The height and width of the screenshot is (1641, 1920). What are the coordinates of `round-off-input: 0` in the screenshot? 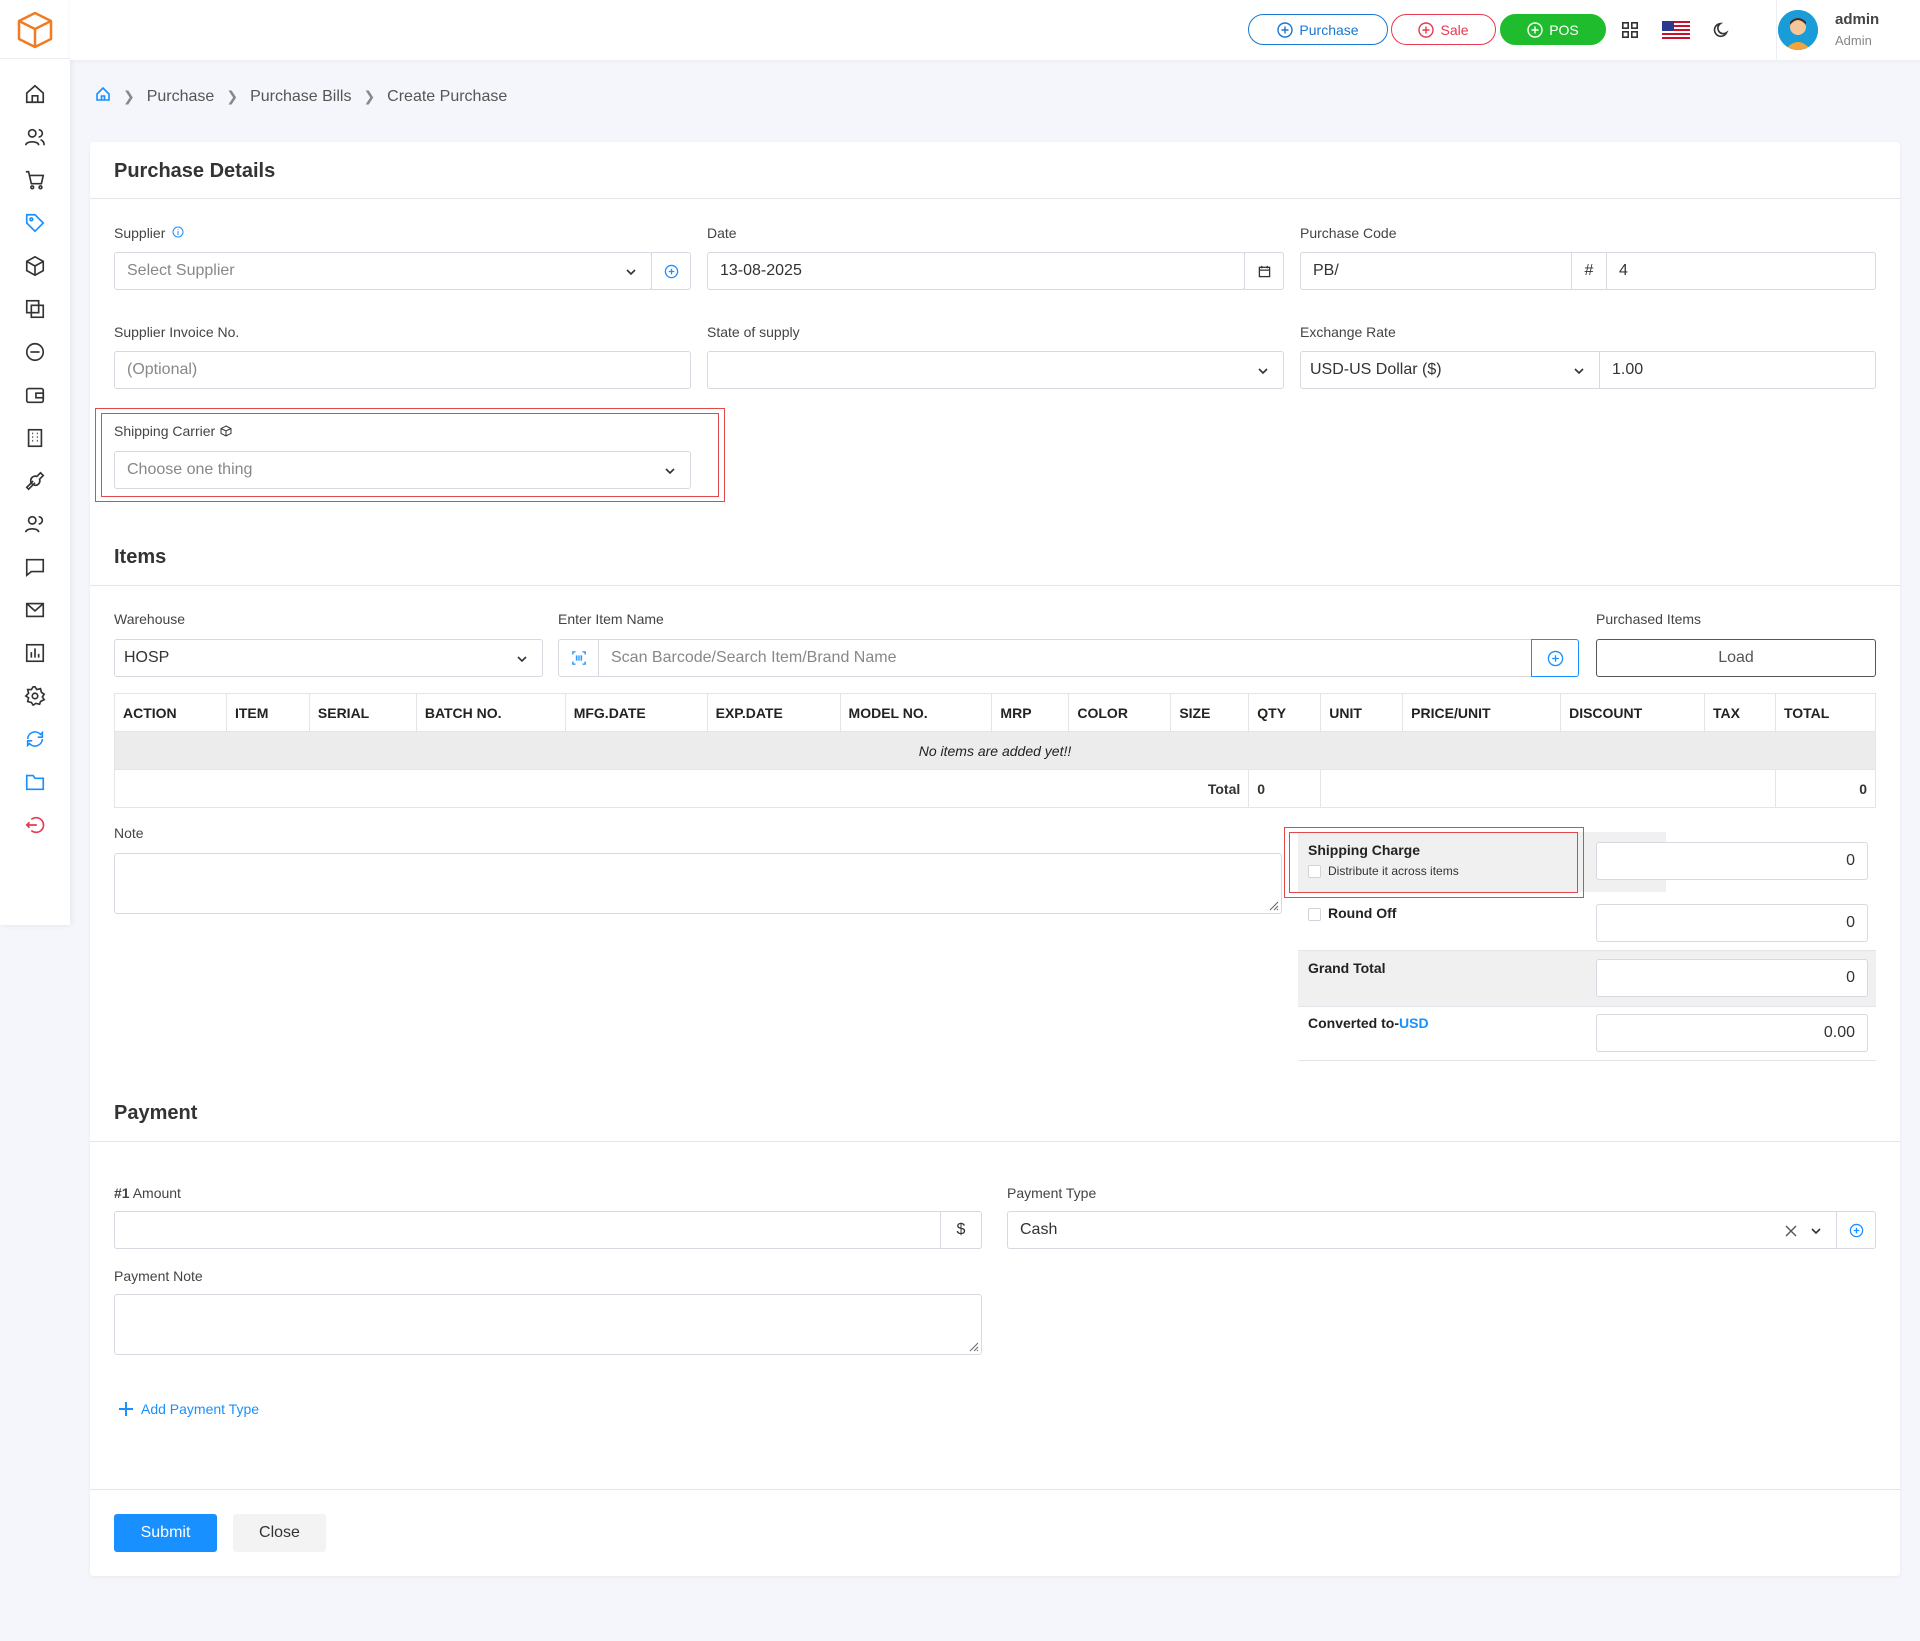 It's located at (1732, 923).